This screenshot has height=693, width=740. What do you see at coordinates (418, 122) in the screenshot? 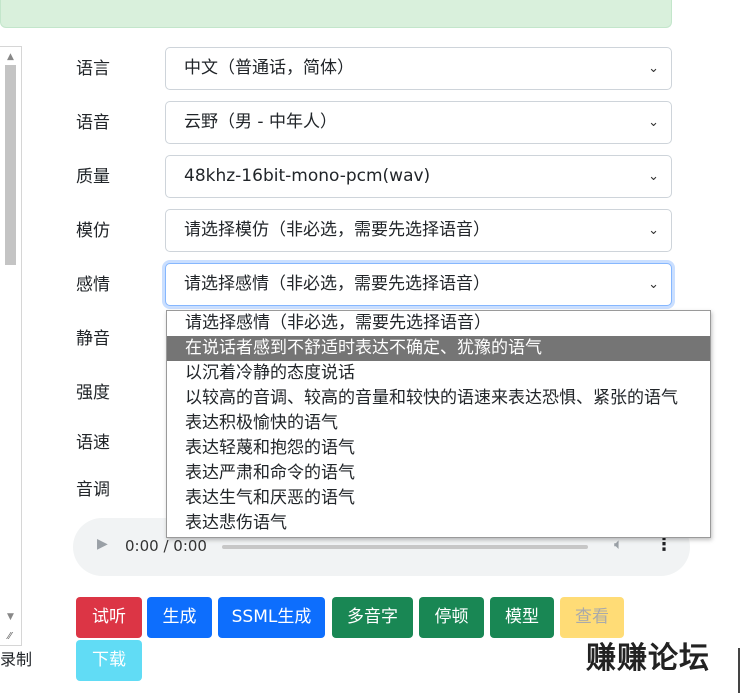
I see `voice-select: 云野（男 - 中年人） ⌄` at bounding box center [418, 122].